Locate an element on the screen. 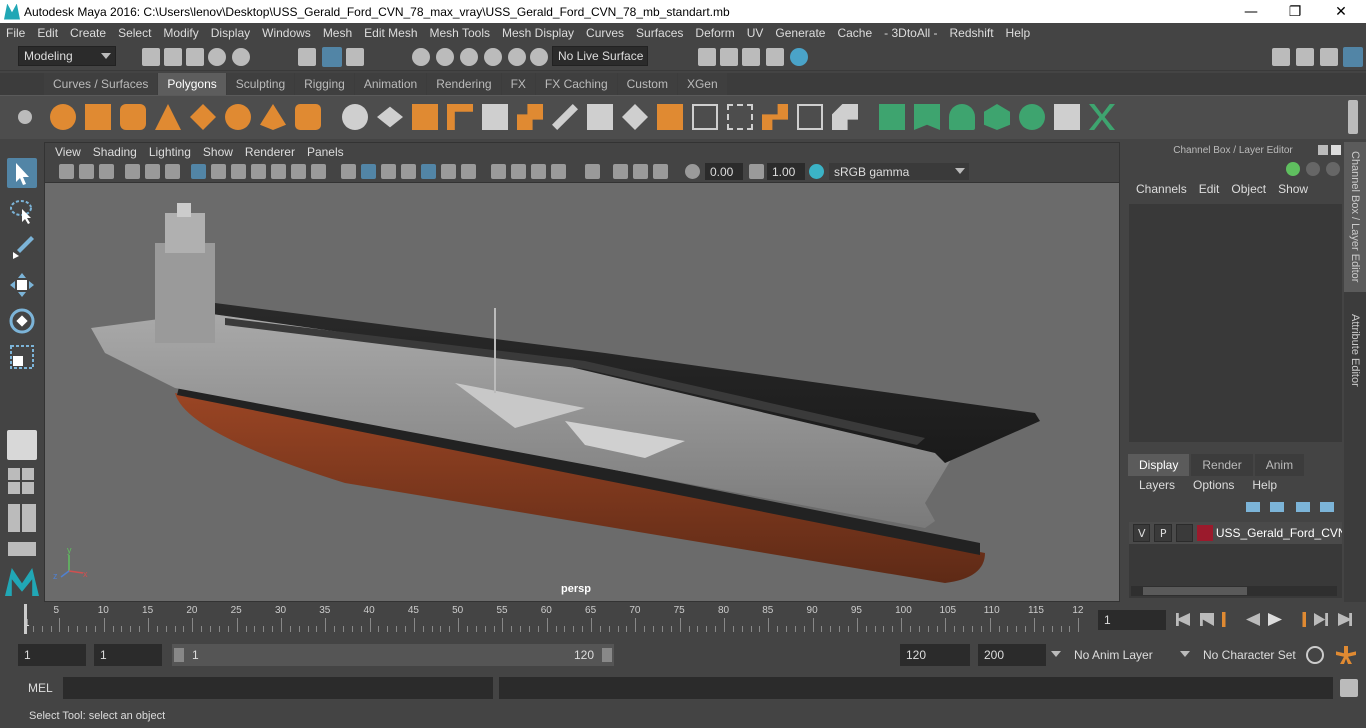 The height and width of the screenshot is (728, 1366). playback-end-field: 120 is located at coordinates (935, 655).